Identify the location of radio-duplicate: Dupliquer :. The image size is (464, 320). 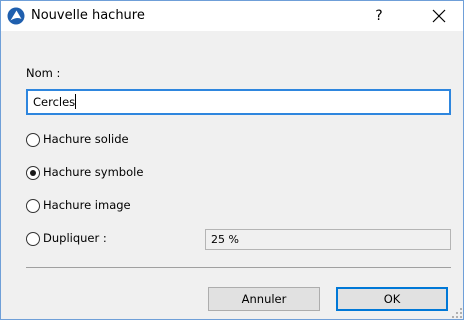
(106, 240).